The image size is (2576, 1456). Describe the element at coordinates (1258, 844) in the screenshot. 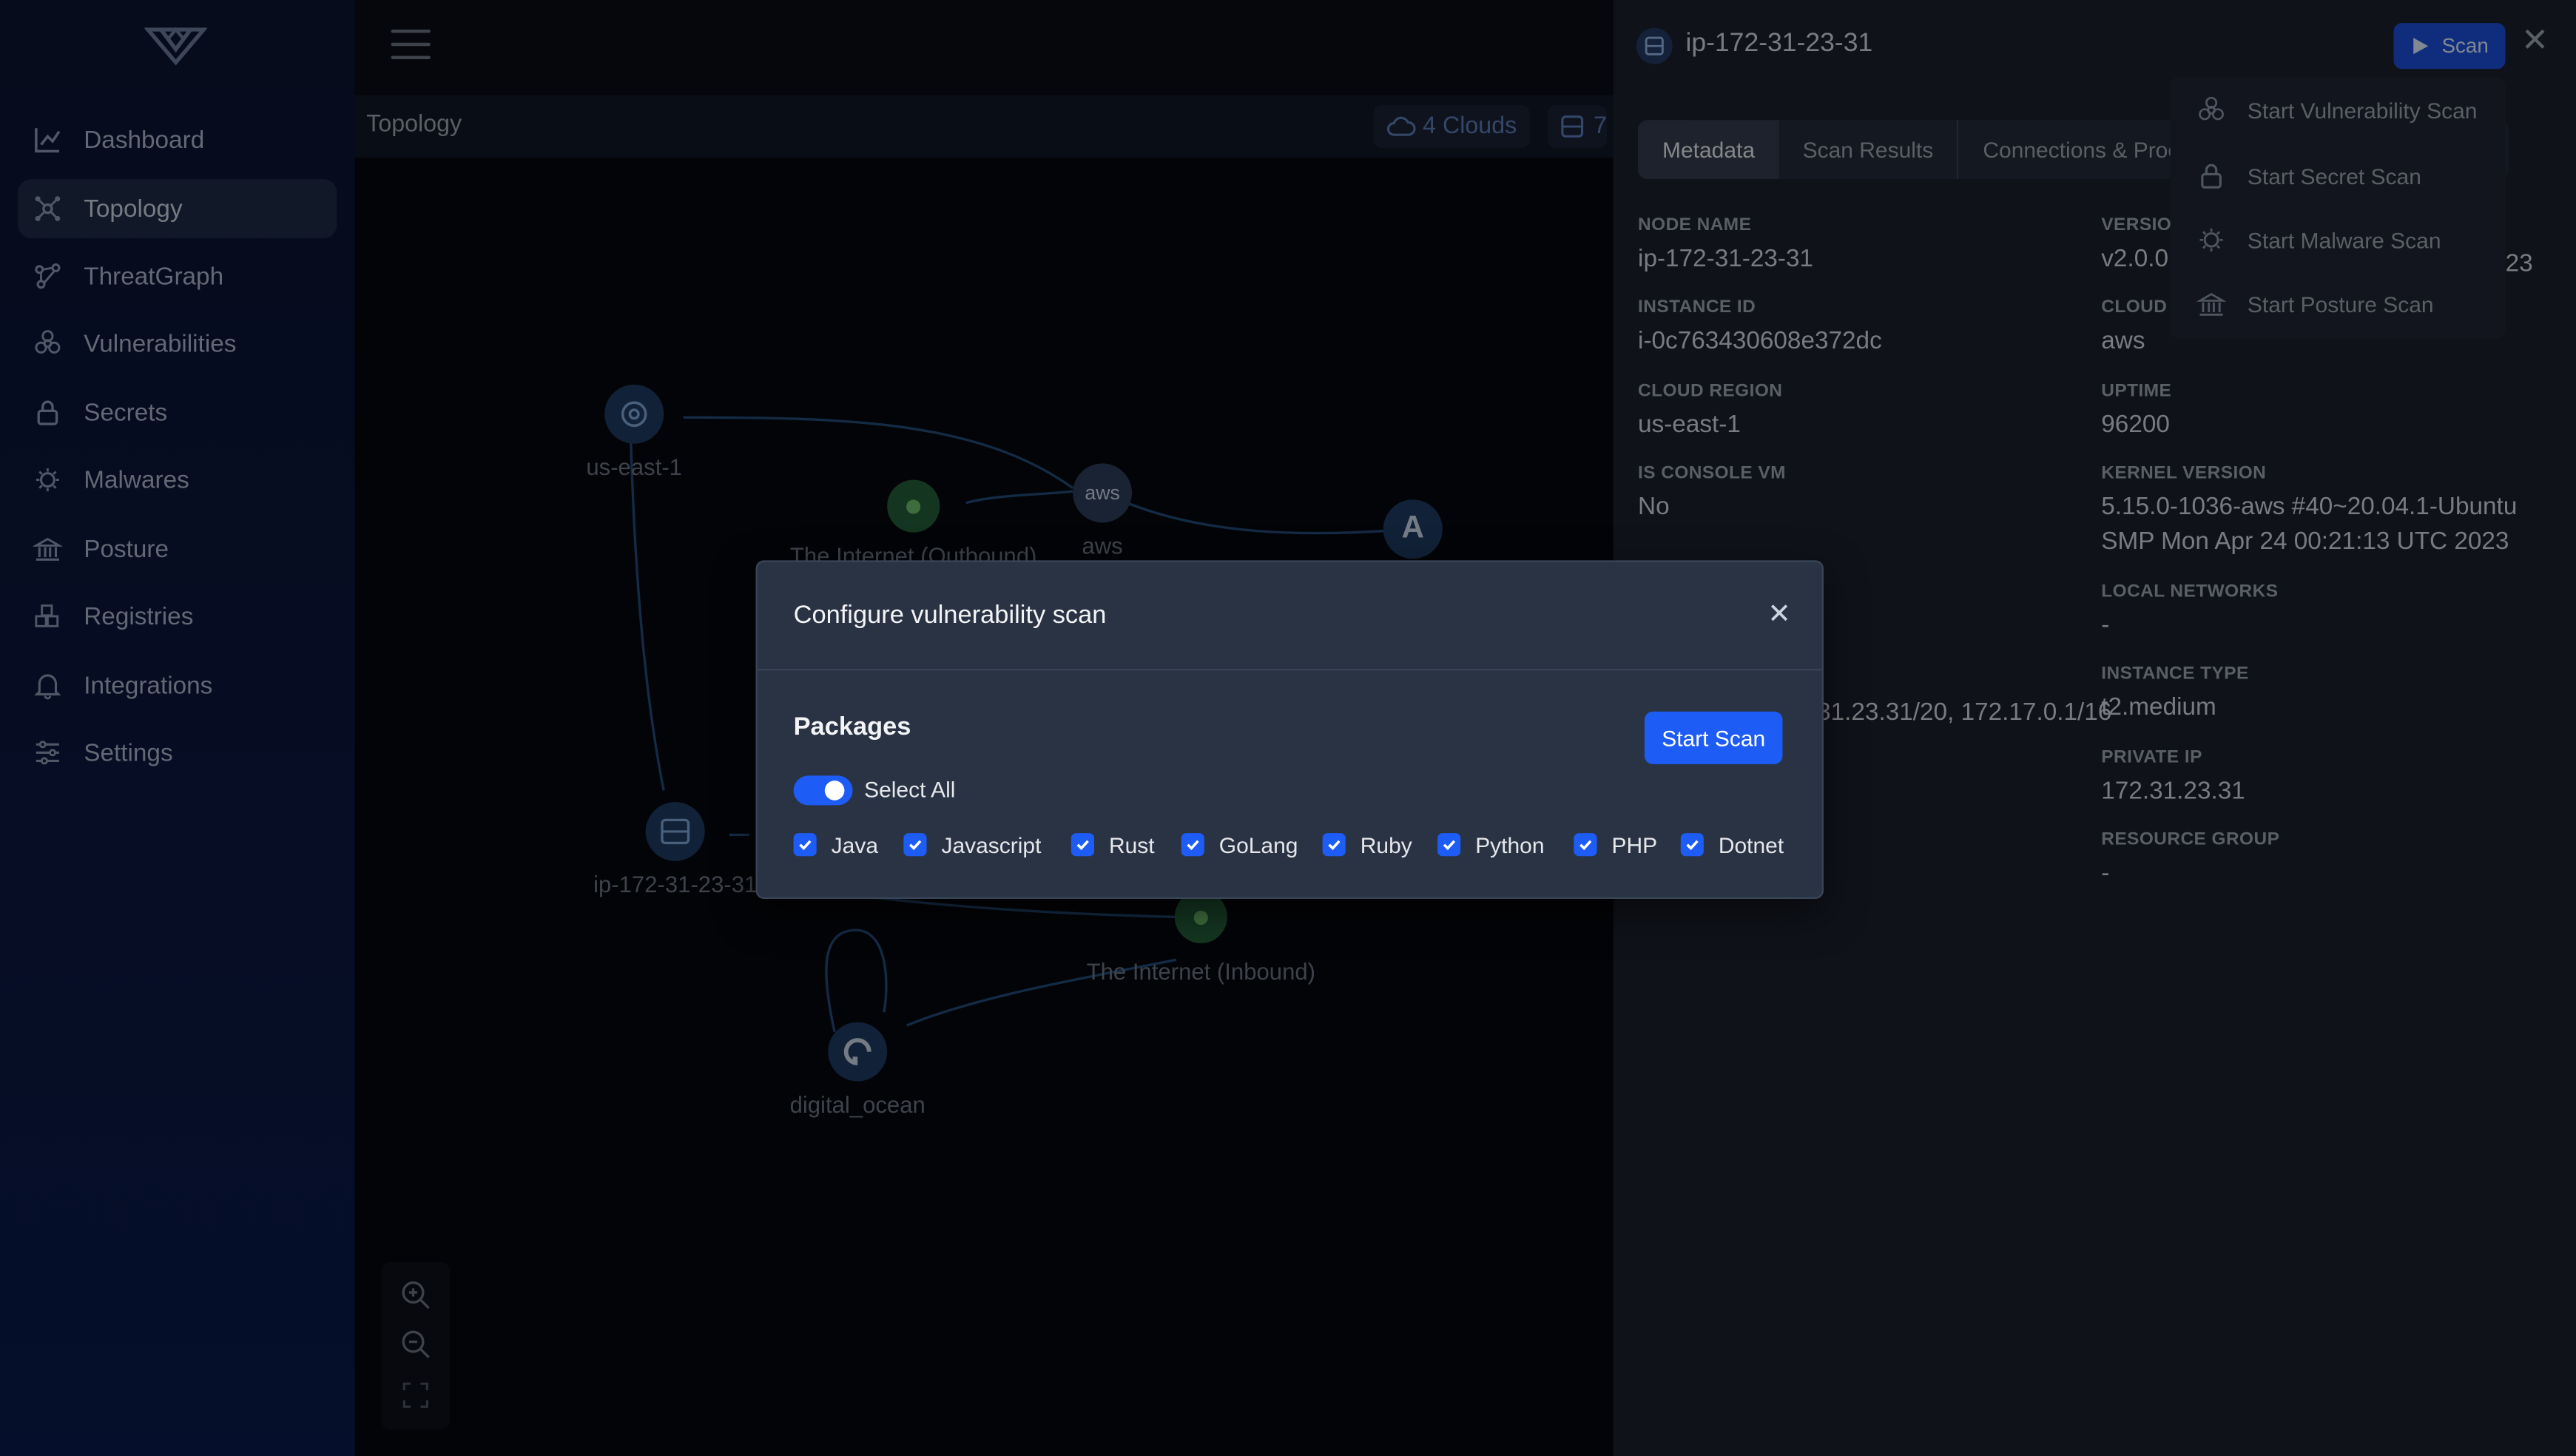

I see `package-label: GoLang` at that location.